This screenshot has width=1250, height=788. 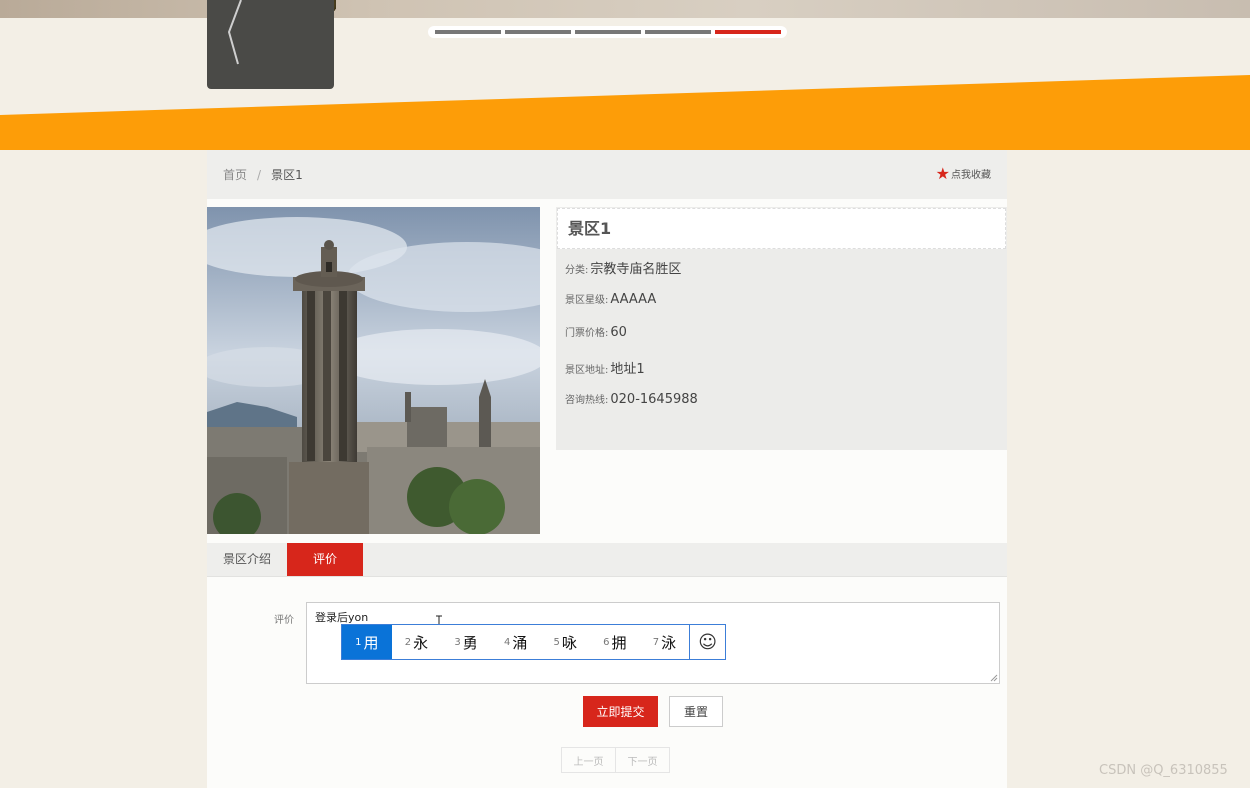 What do you see at coordinates (942, 173) in the screenshot?
I see `star-icon: ★` at bounding box center [942, 173].